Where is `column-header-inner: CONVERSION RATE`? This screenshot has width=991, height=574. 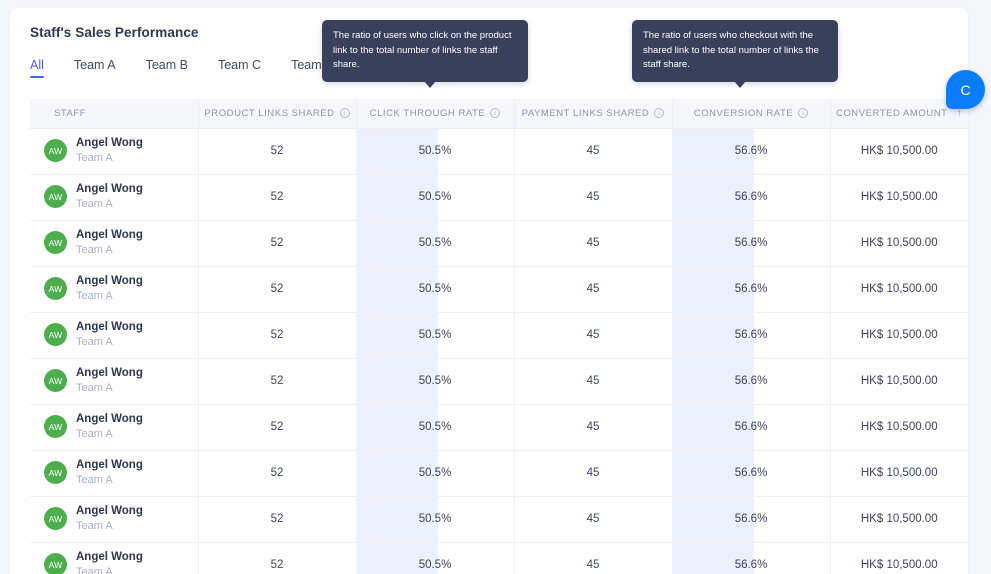
column-header-inner: CONVERSION RATE is located at coordinates (751, 113).